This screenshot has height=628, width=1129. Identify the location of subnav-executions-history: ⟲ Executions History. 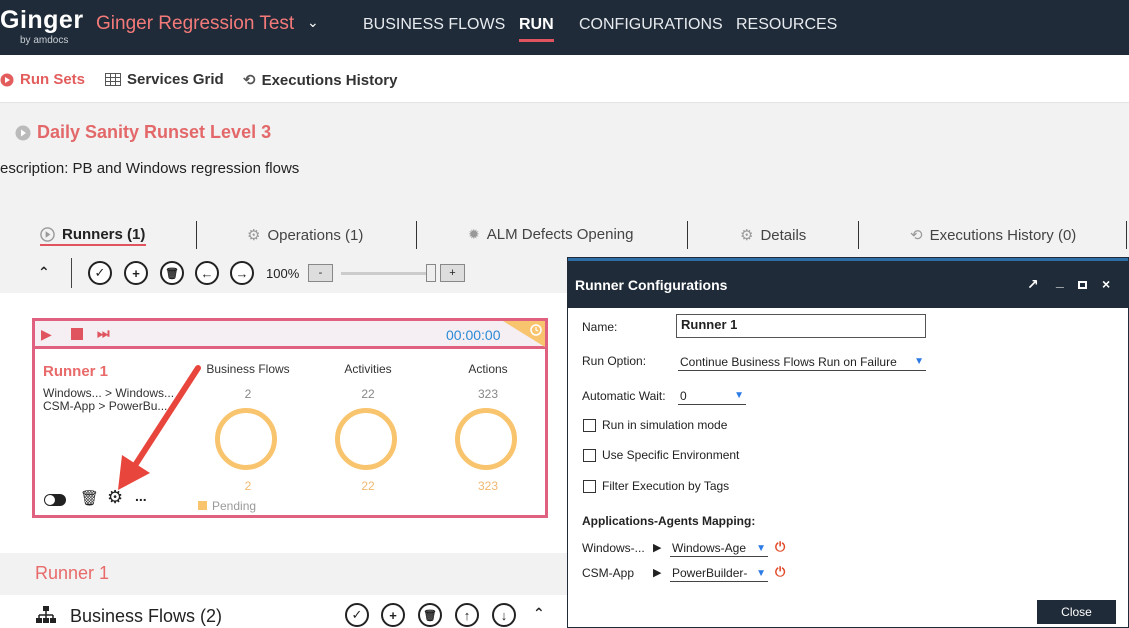
(320, 80).